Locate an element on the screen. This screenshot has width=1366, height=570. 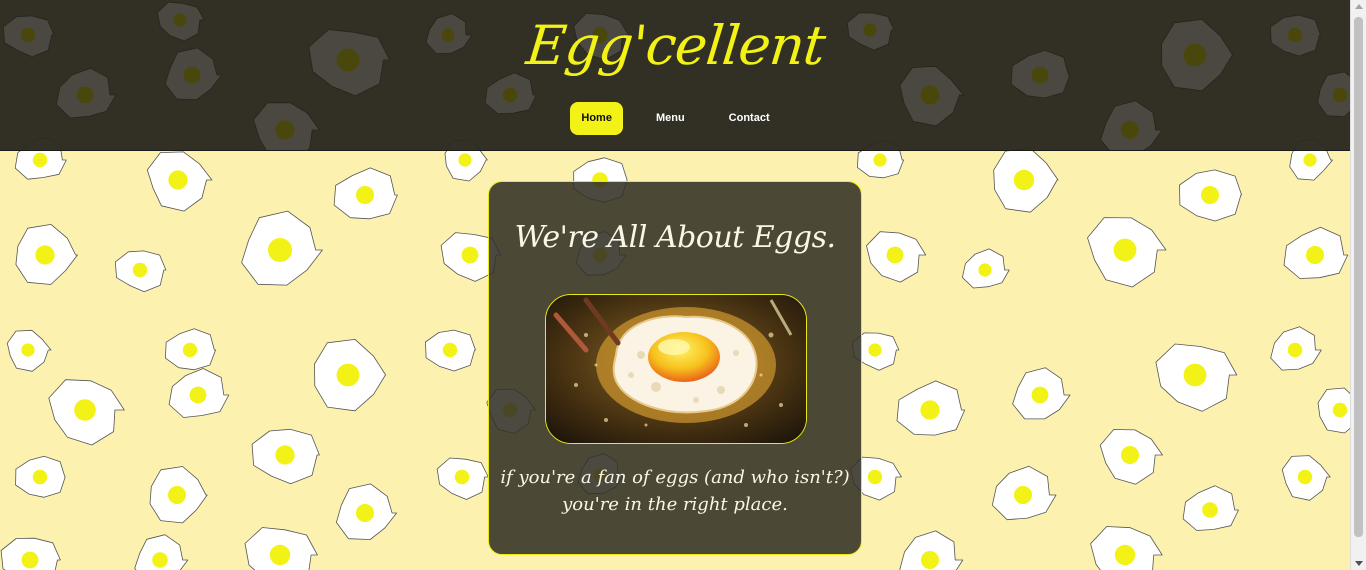
scroll-down-icon is located at coordinates (1359, 563).